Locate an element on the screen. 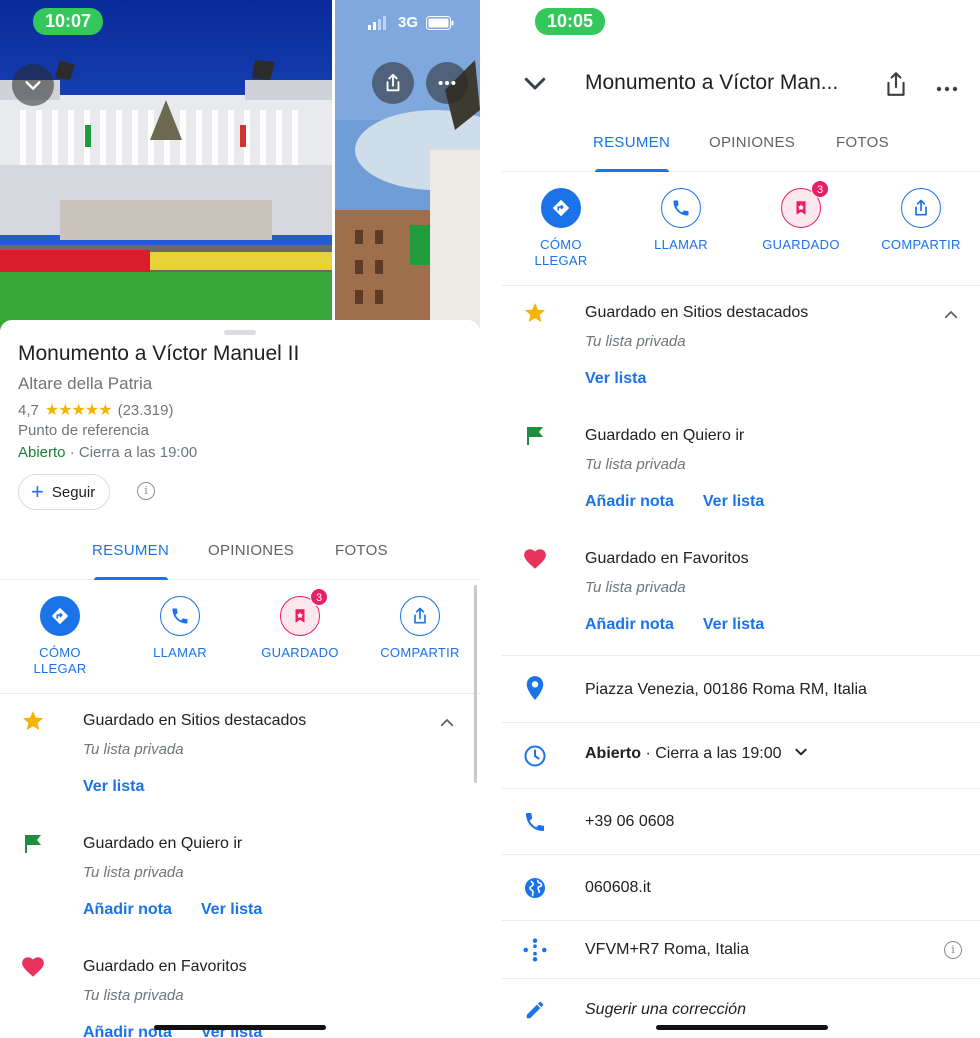 The image size is (980, 1038). rating-value: 4,7 is located at coordinates (28, 410).